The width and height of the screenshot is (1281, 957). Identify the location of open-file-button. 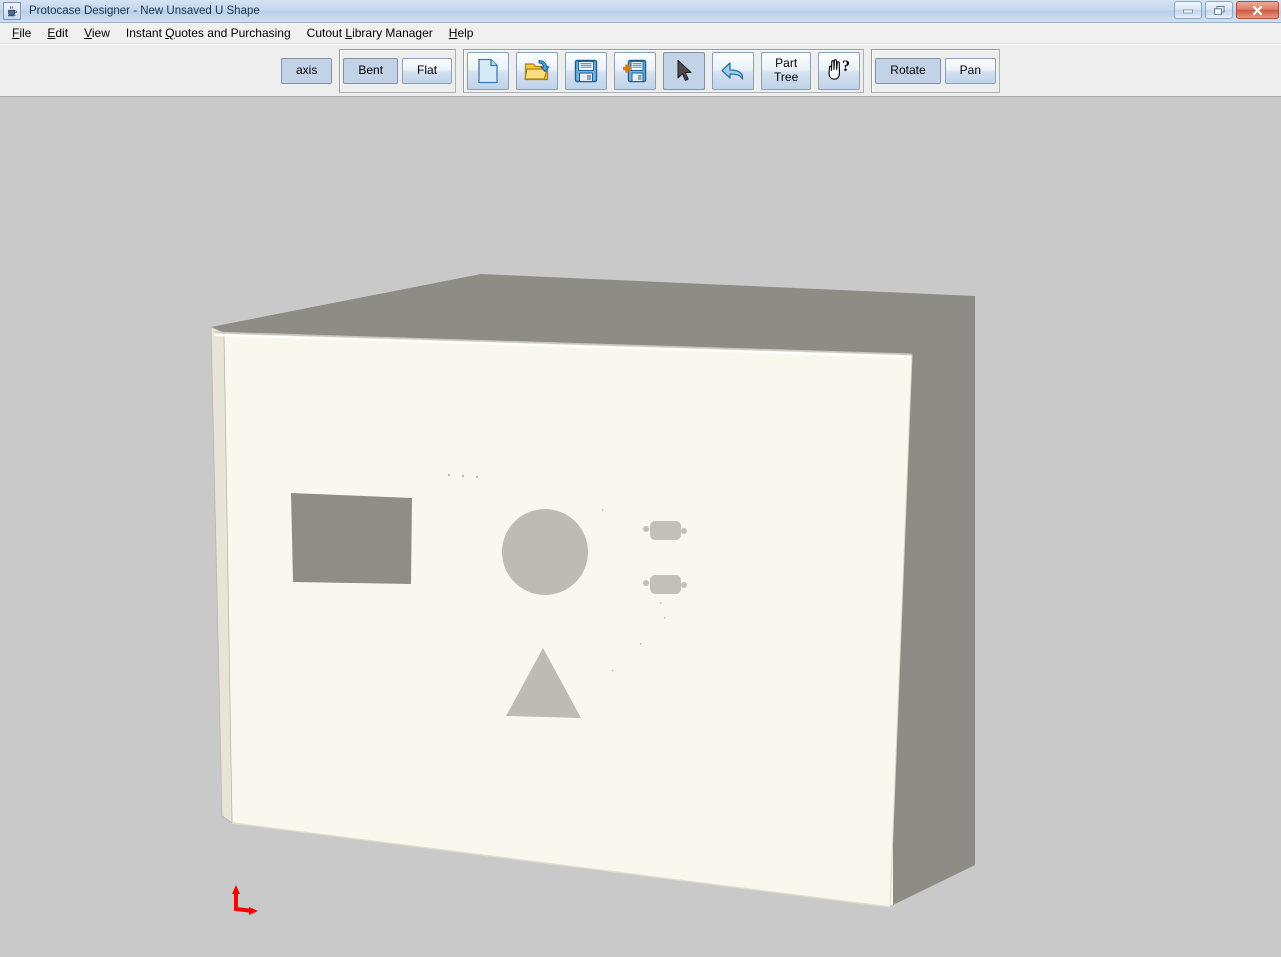
(537, 70).